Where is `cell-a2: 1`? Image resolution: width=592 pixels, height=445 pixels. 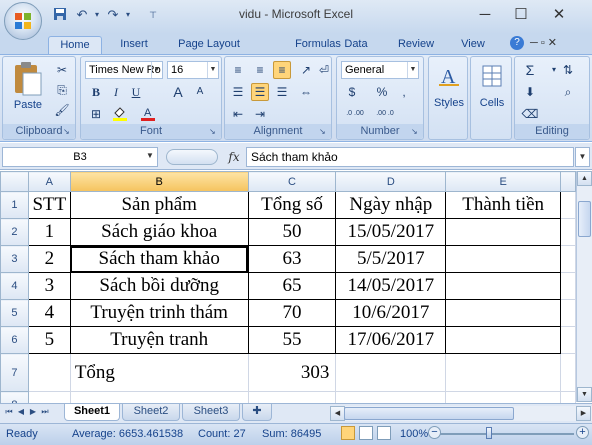 cell-a2: 1 is located at coordinates (49, 232).